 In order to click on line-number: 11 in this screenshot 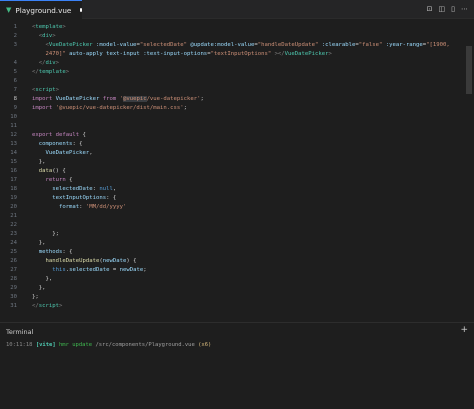, I will do `click(13, 126)`.